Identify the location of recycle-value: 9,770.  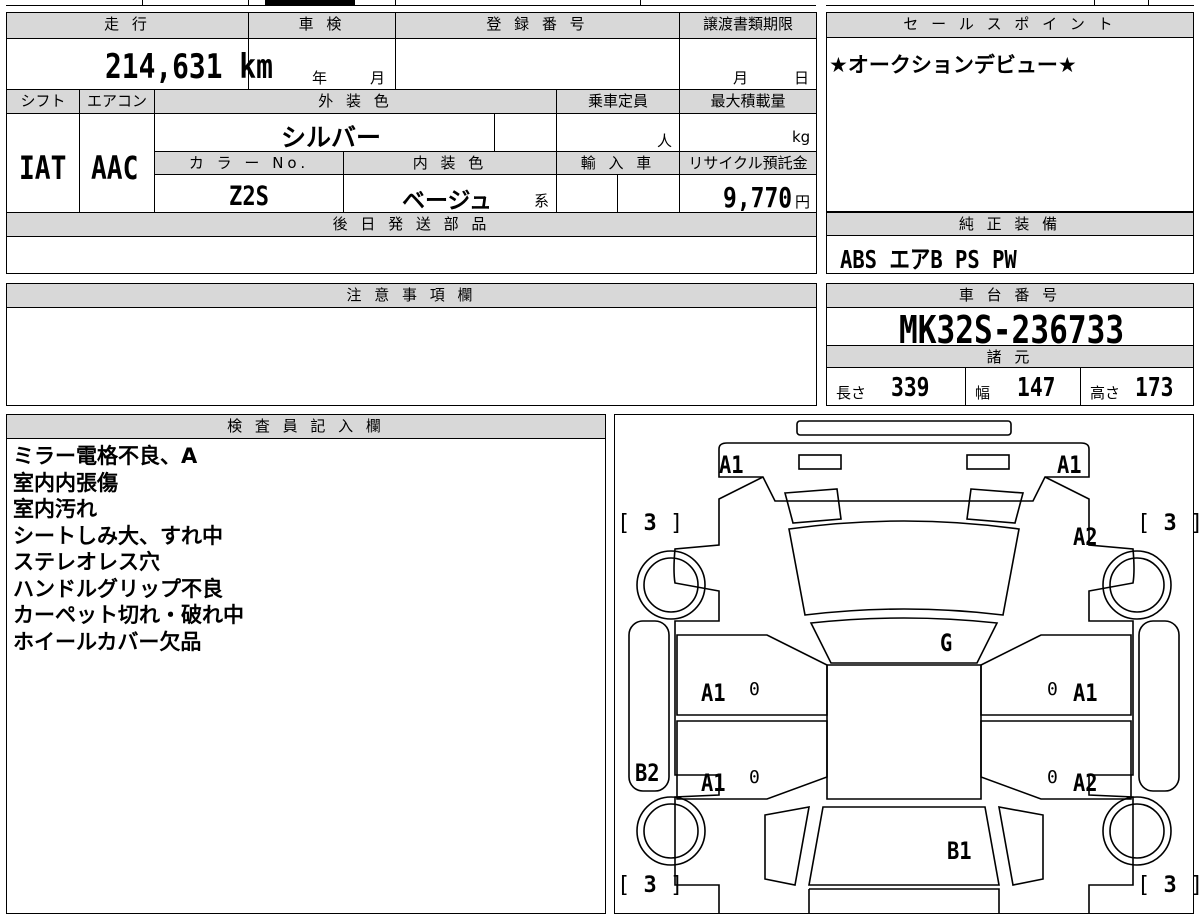
(758, 197).